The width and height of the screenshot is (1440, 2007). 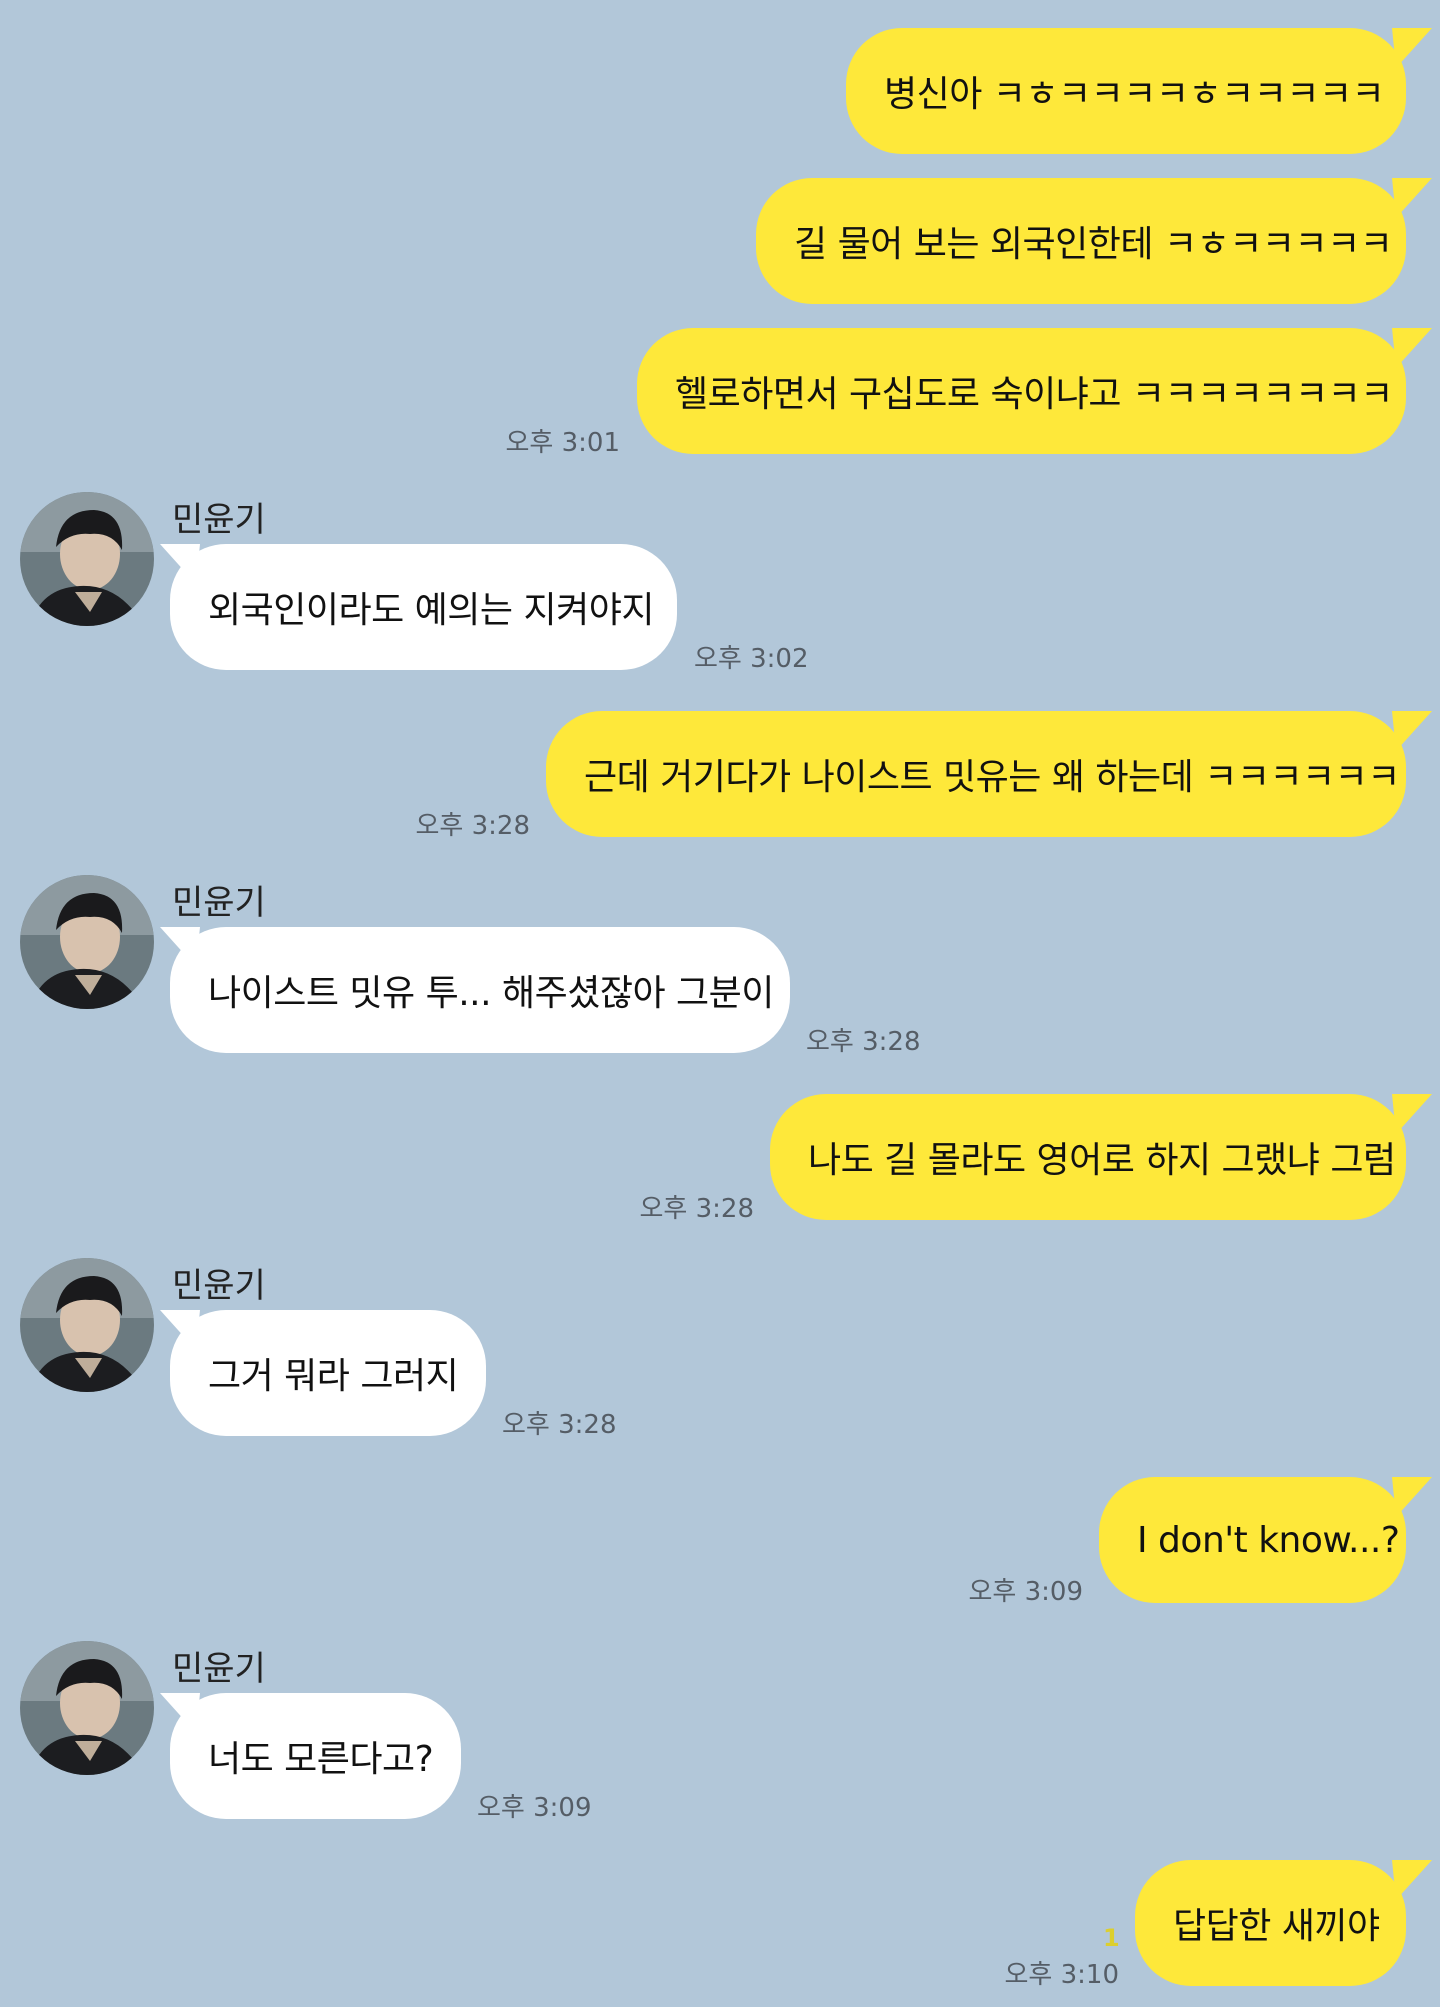 I want to click on my-message-bubble: 근데 거기다가 나이스트 밋유는 왜 하는데 ㅋㅋㅋㅋㅋㅋ, so click(x=976, y=774).